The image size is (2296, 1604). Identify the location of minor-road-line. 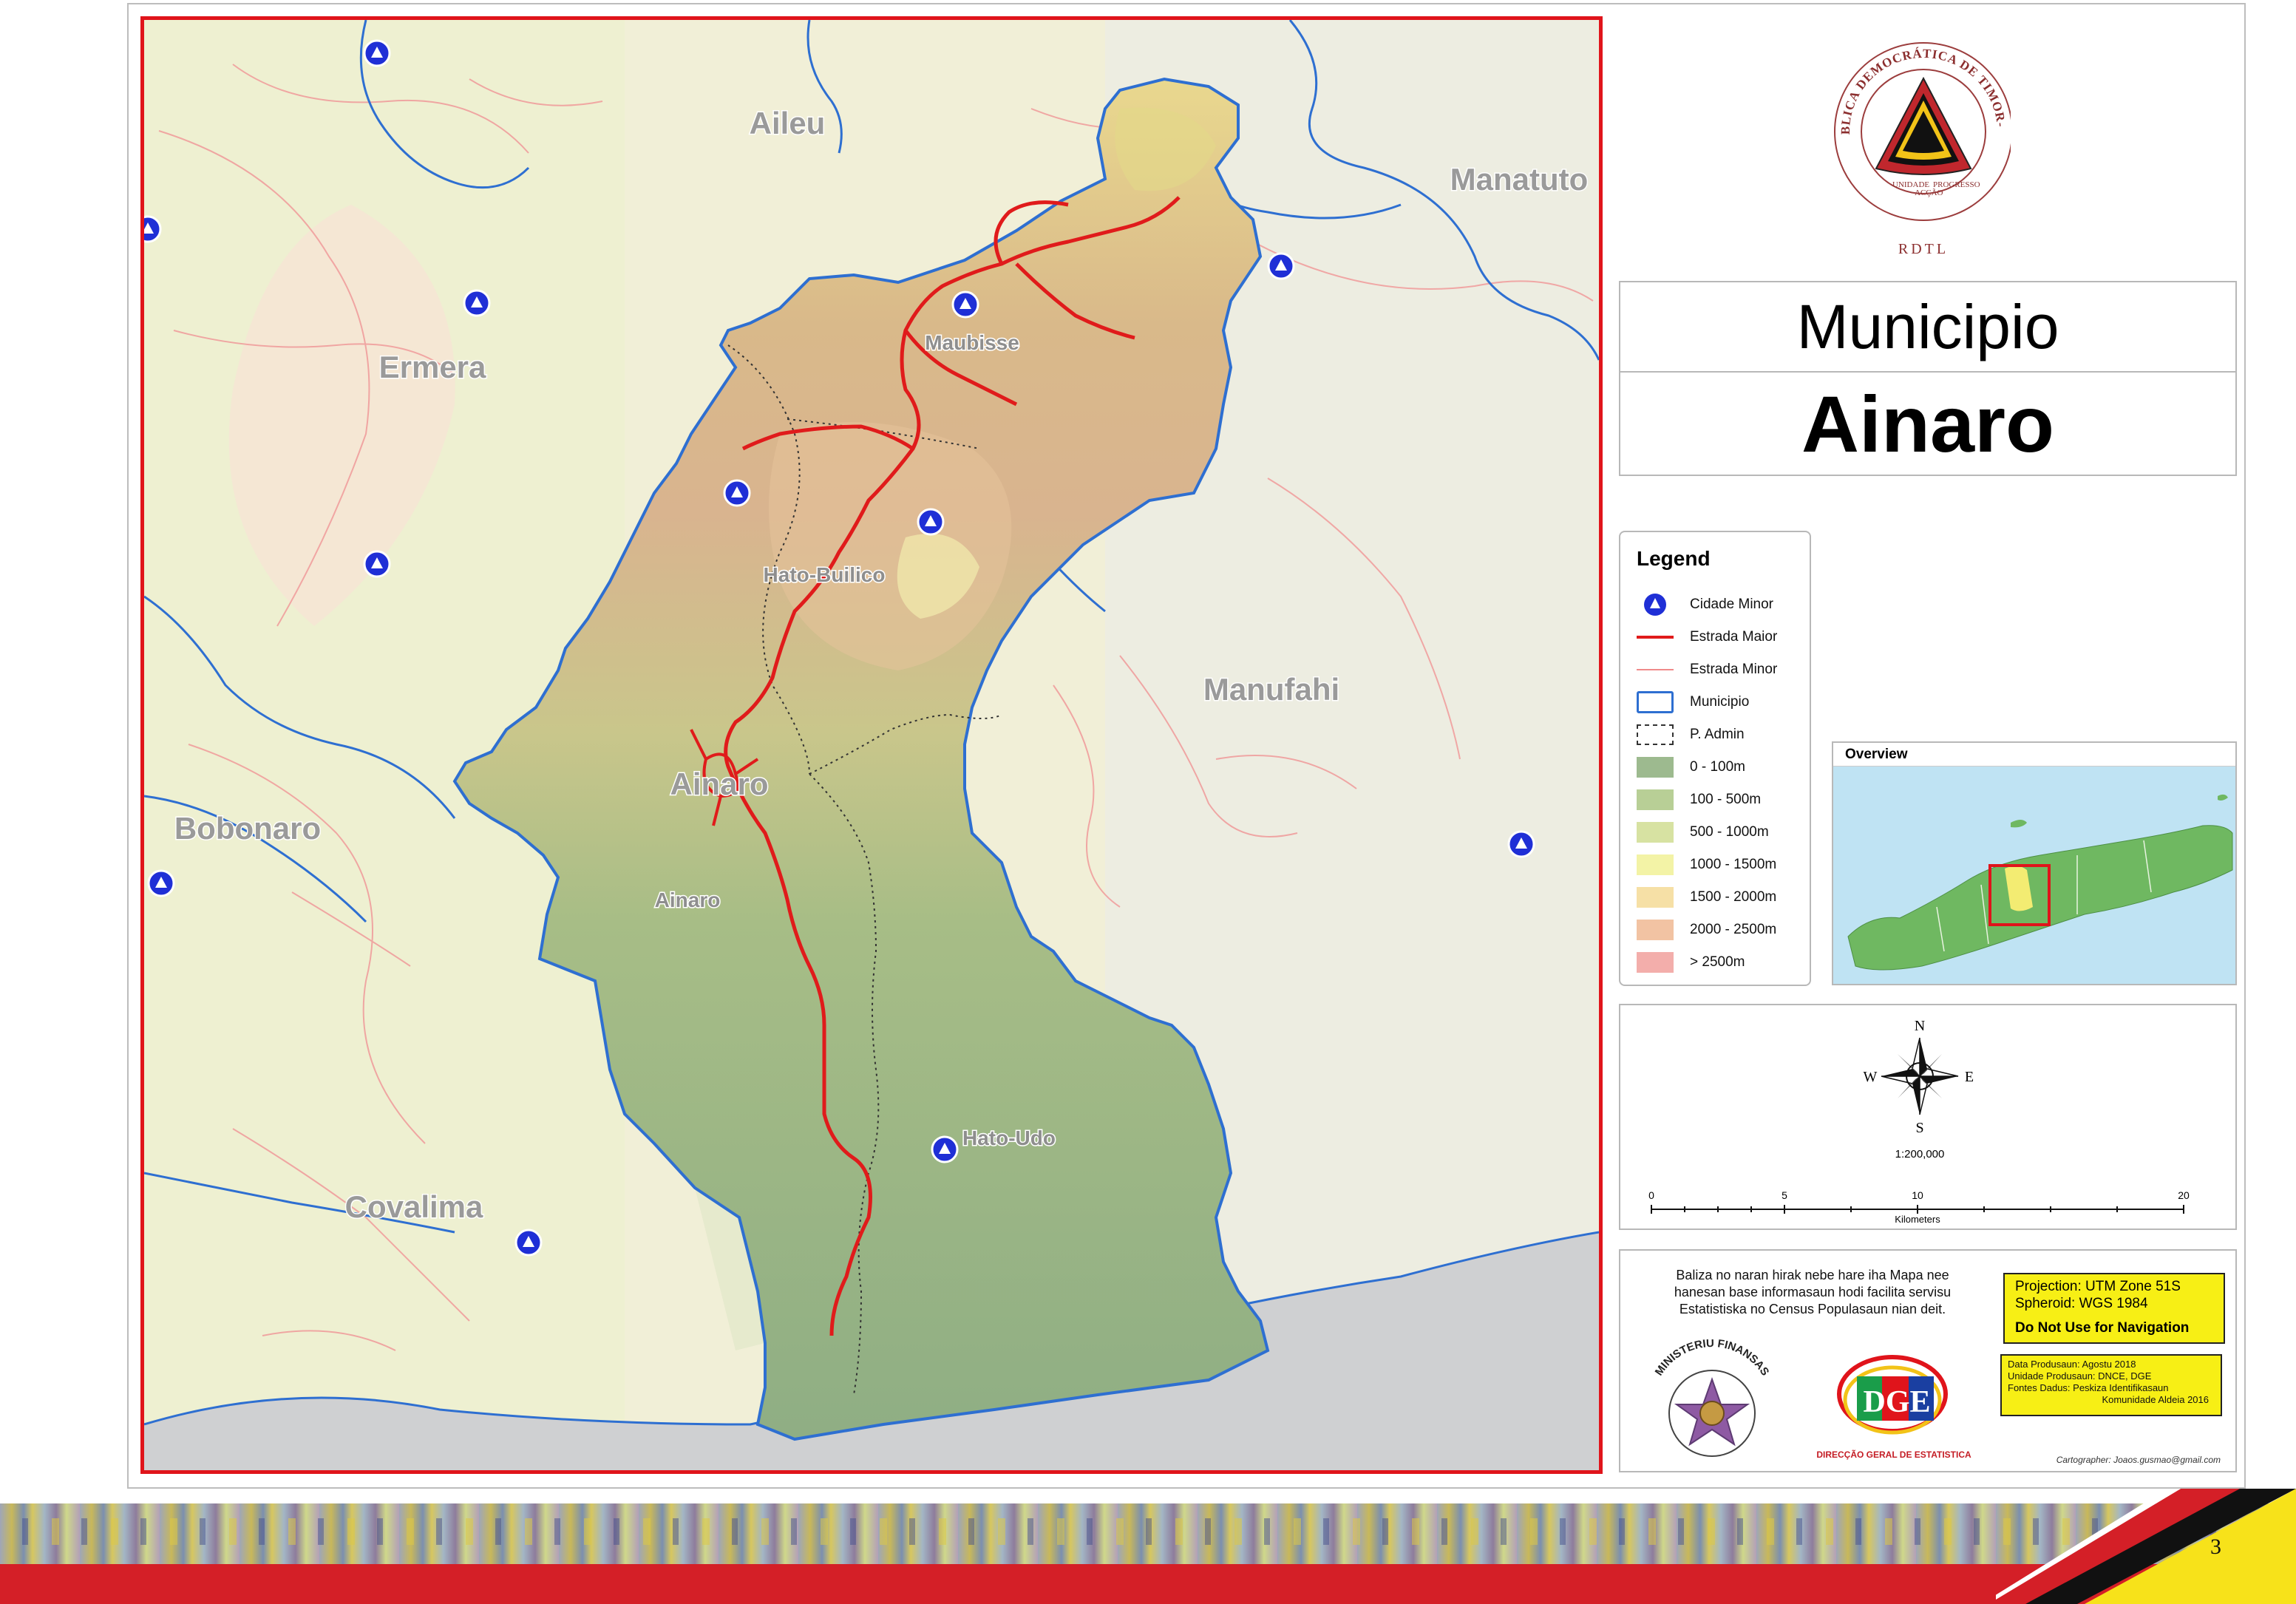
(1656, 669).